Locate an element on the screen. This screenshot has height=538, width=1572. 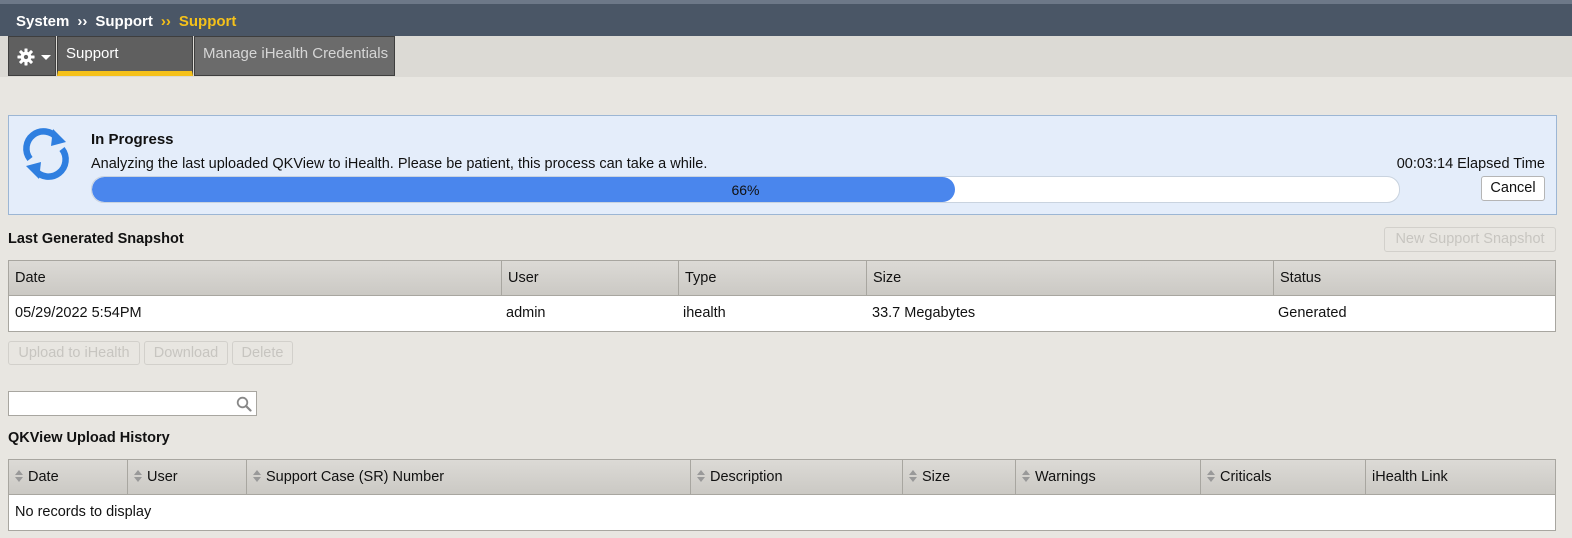
column-header-ihealth-link: iHealth Link is located at coordinates (1410, 477).